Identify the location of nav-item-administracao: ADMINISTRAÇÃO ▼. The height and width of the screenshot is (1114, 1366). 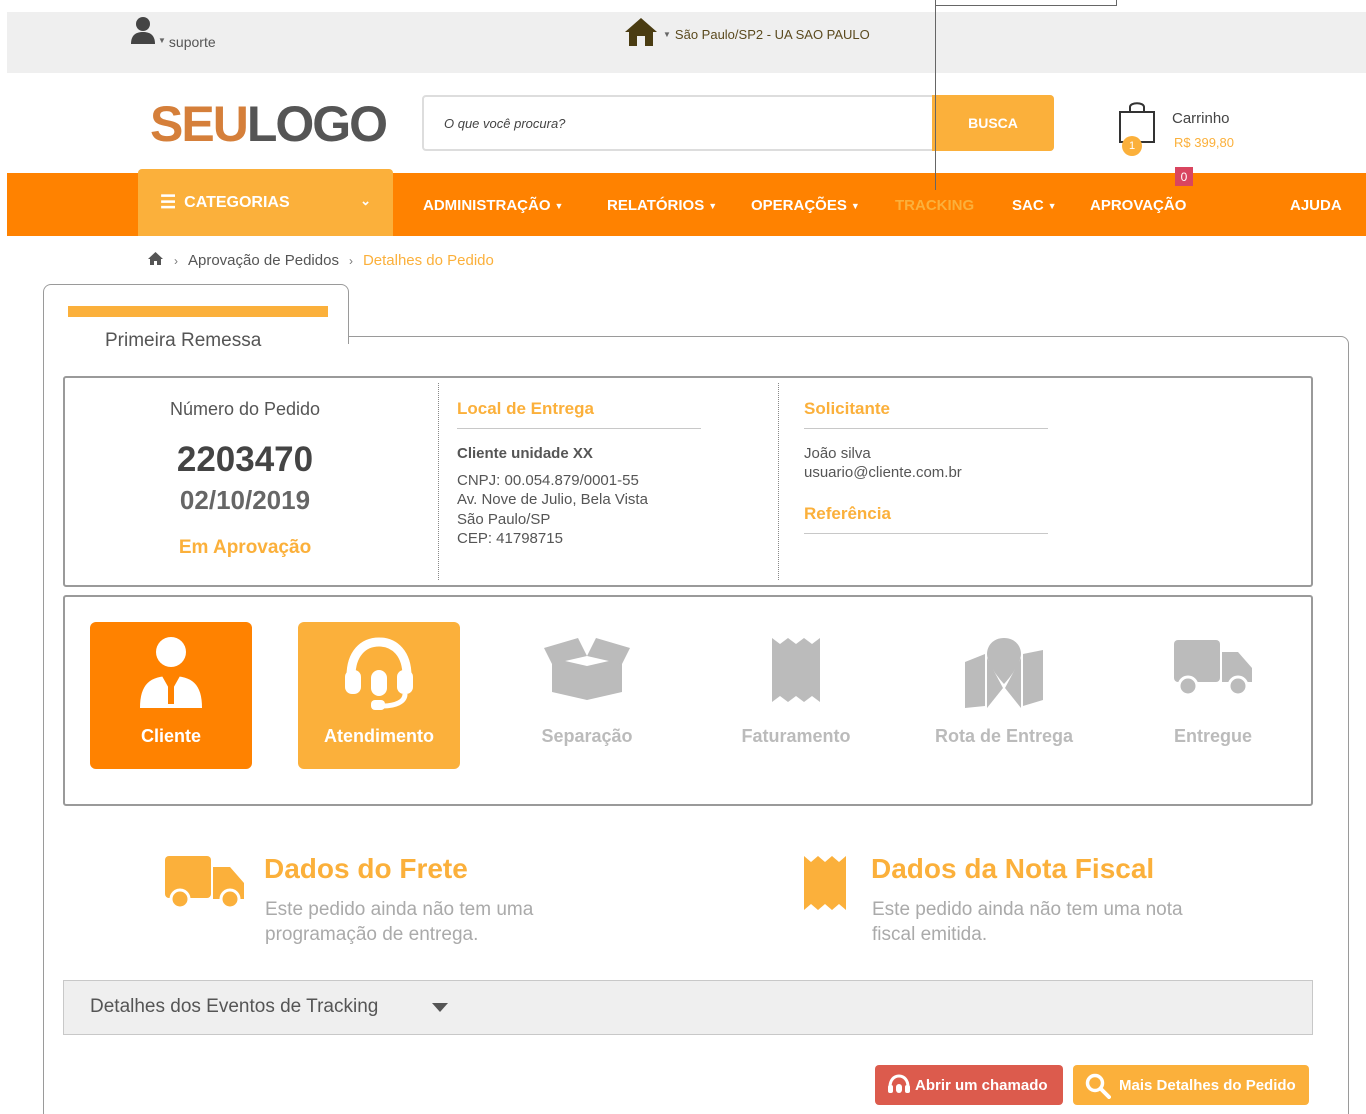
(493, 205).